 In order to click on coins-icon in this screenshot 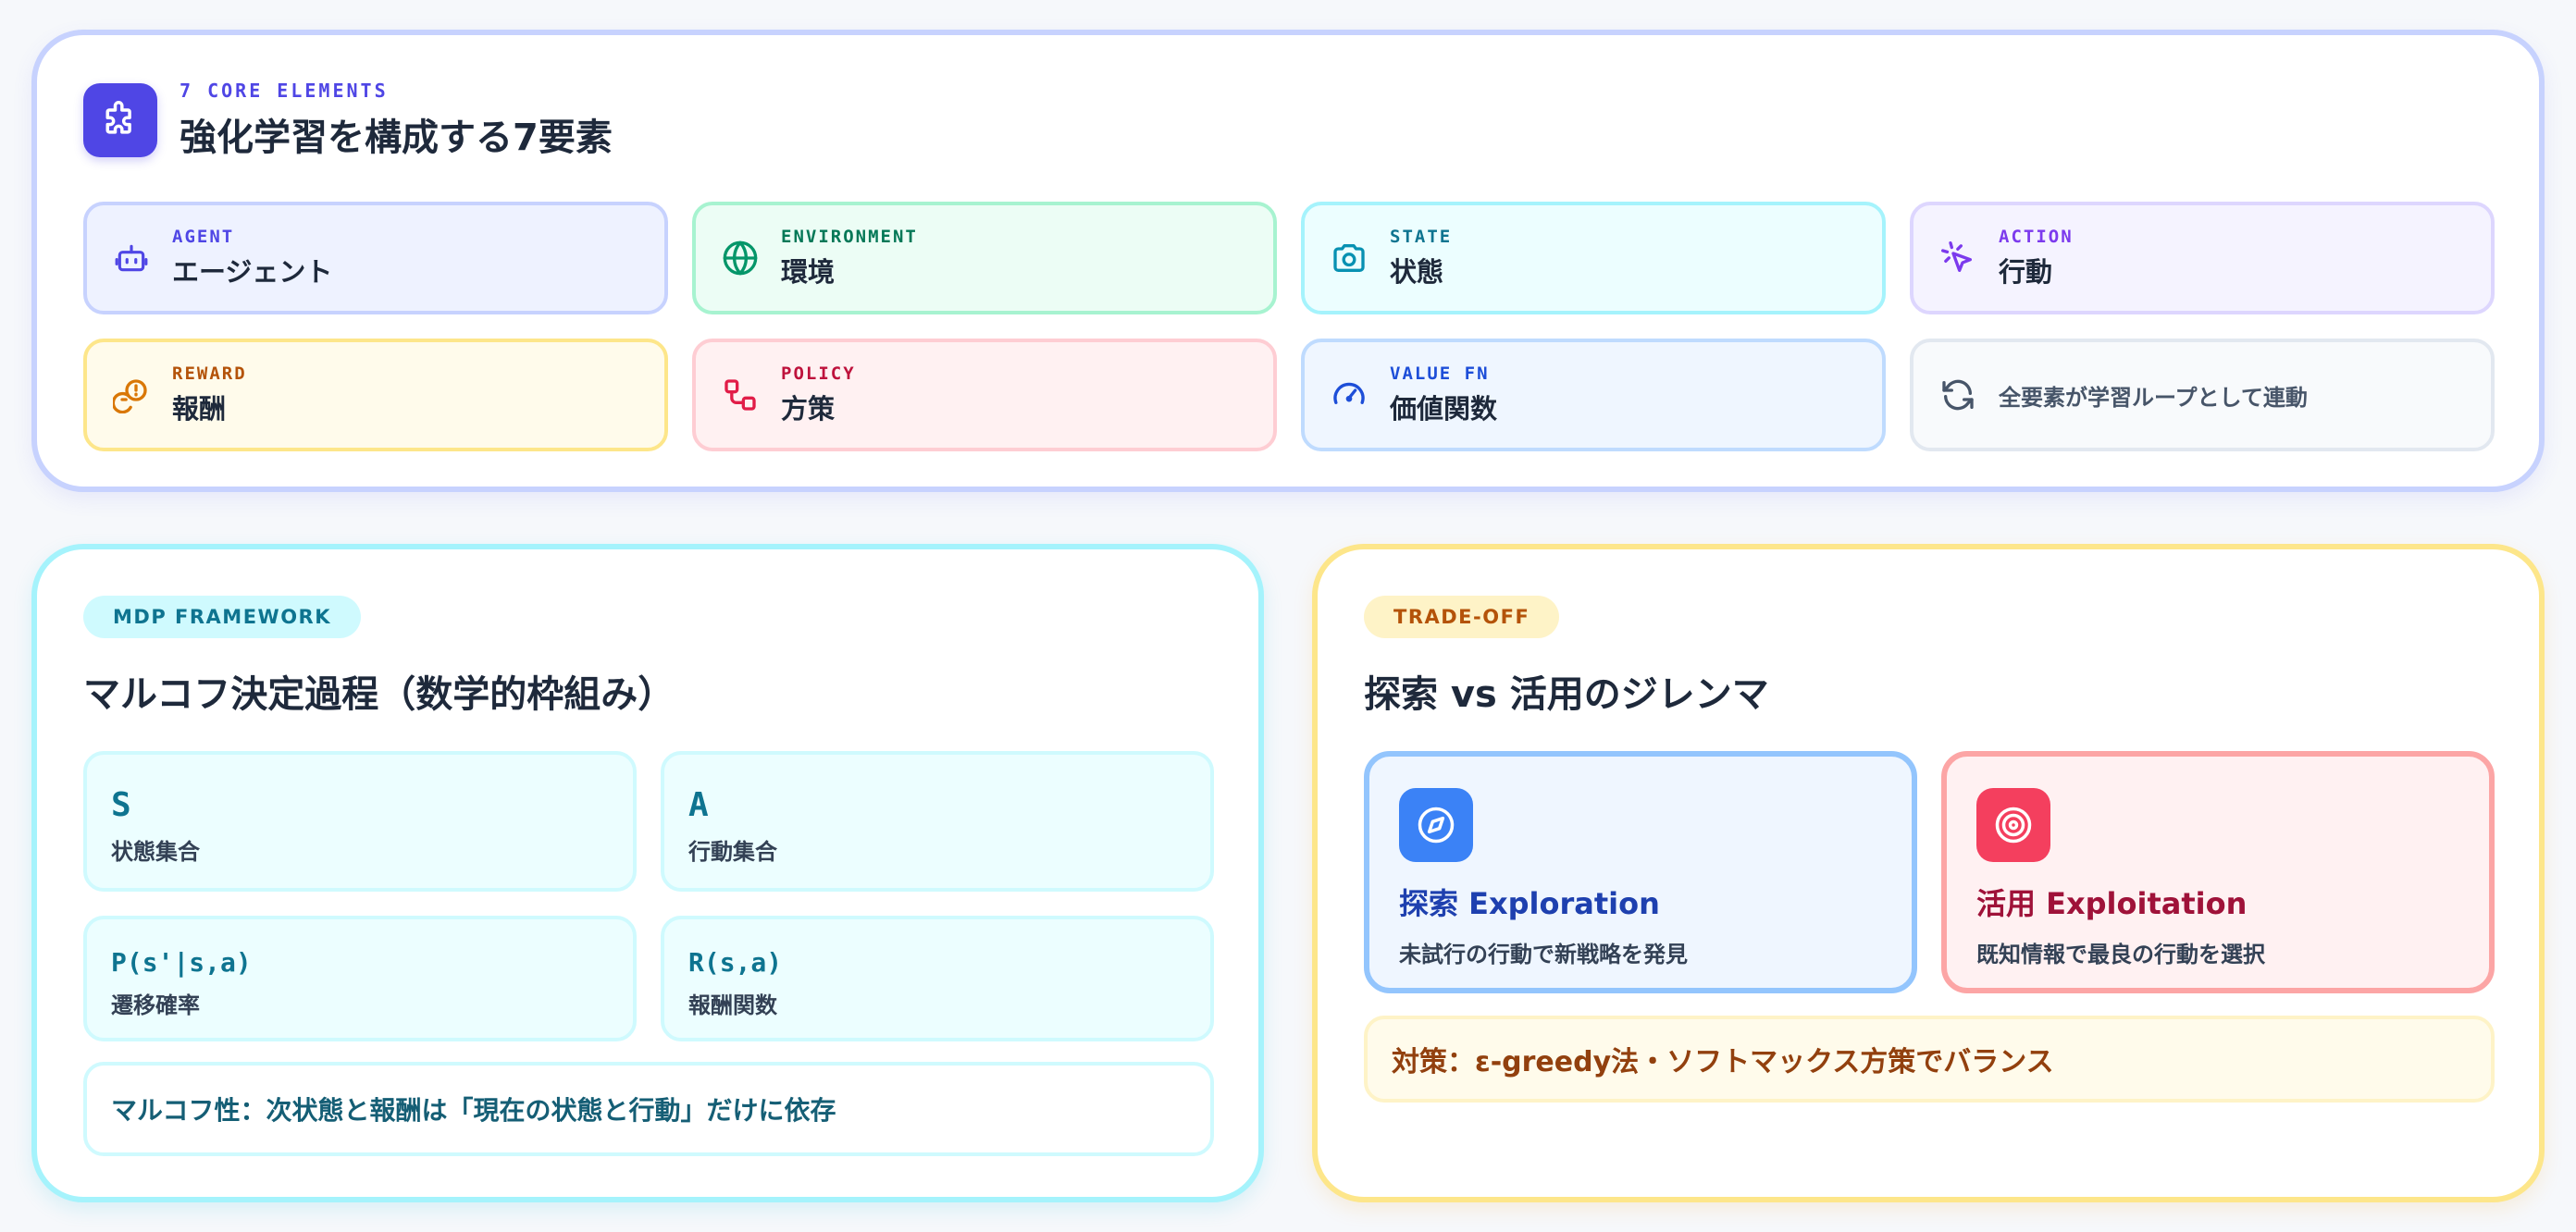, I will do `click(132, 395)`.